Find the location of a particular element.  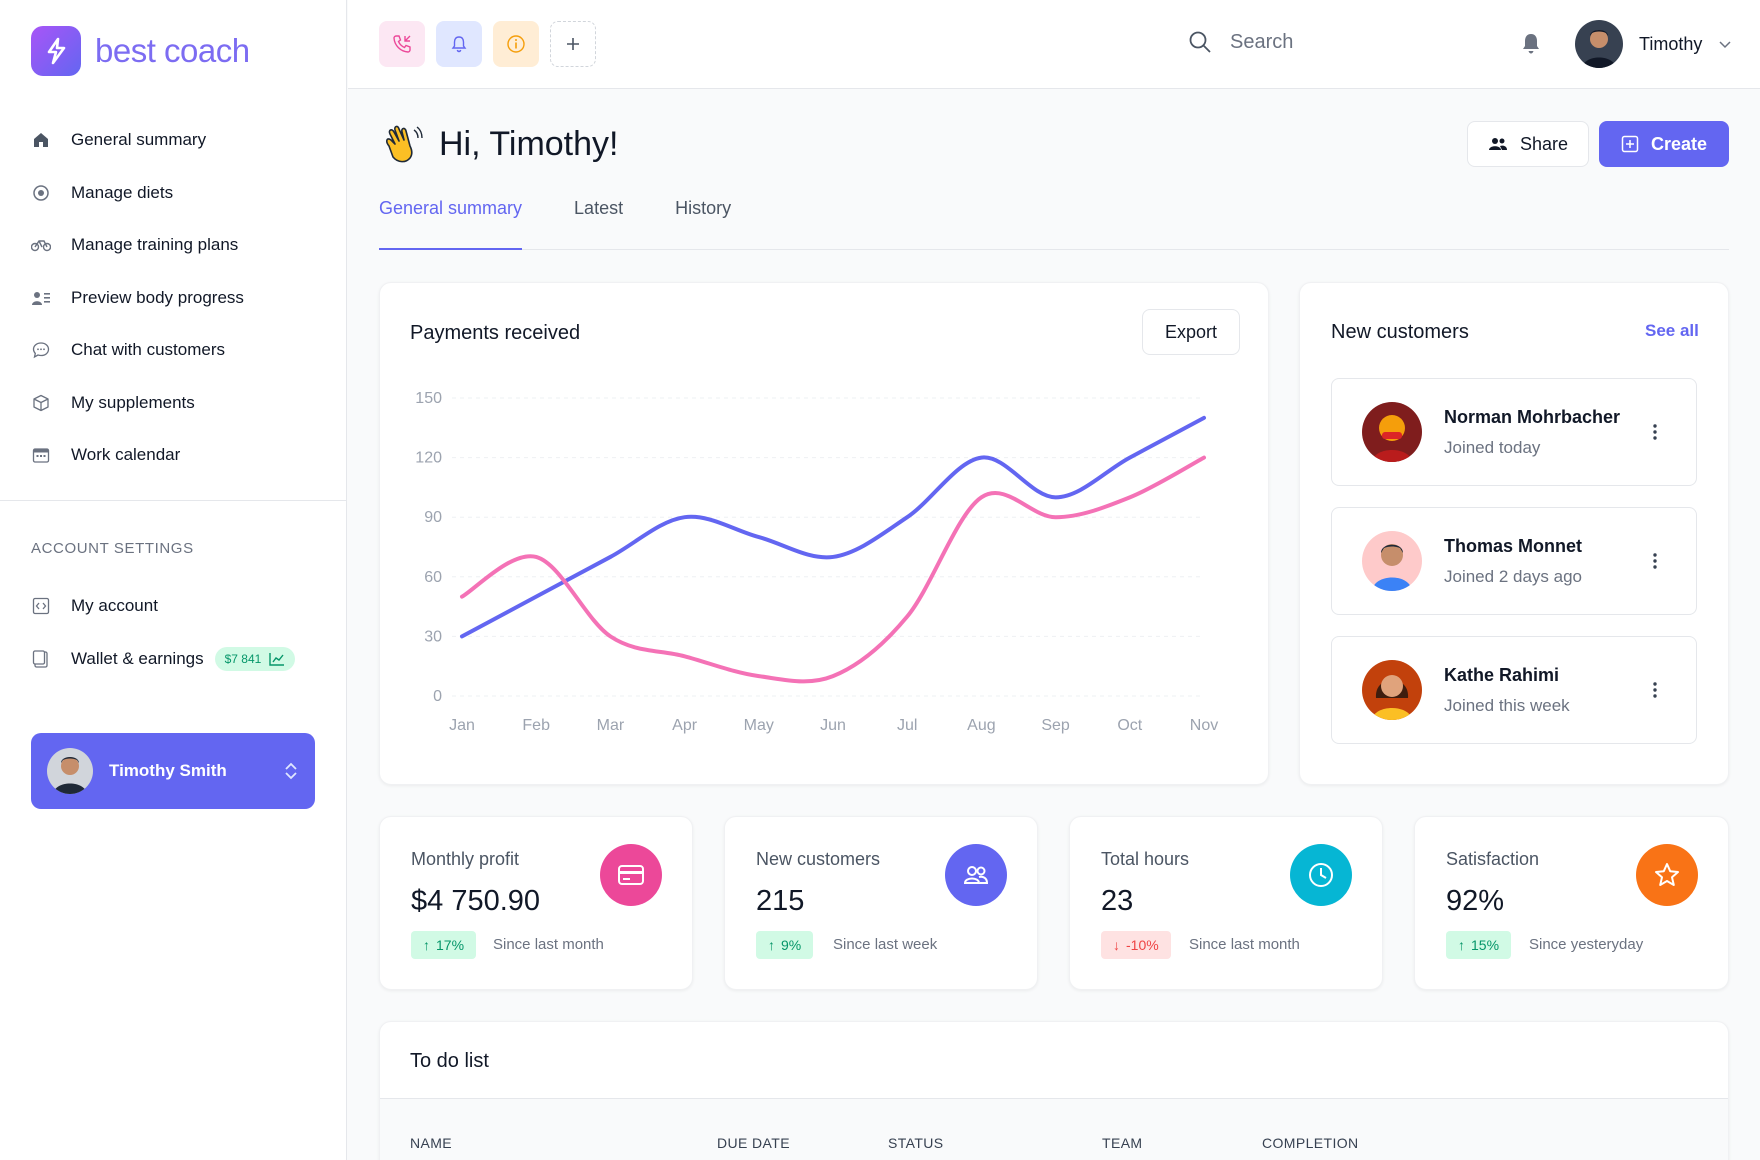

stat-since: Since yesteryday is located at coordinates (1586, 944).